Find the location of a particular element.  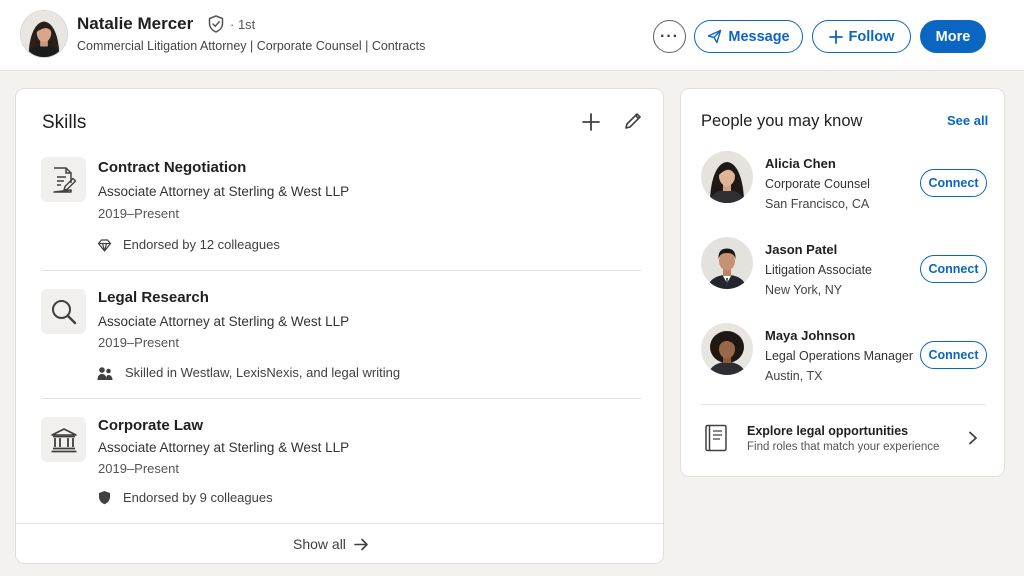

person-name: Jason Patel is located at coordinates (801, 249).